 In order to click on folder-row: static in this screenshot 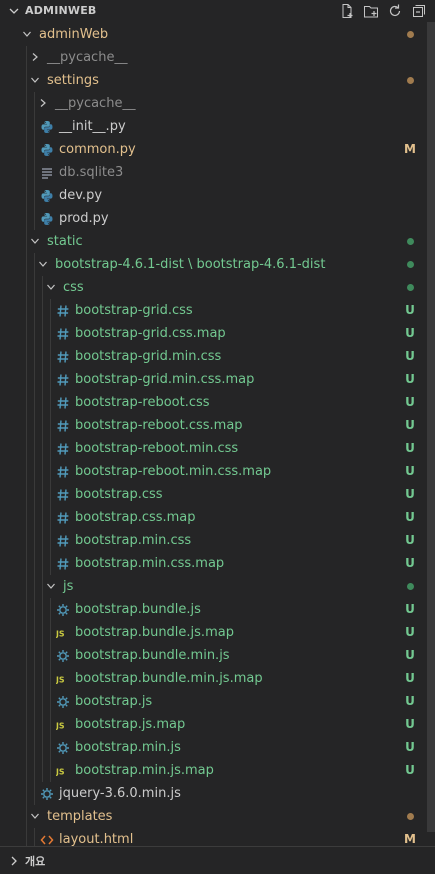, I will do `click(217, 241)`.